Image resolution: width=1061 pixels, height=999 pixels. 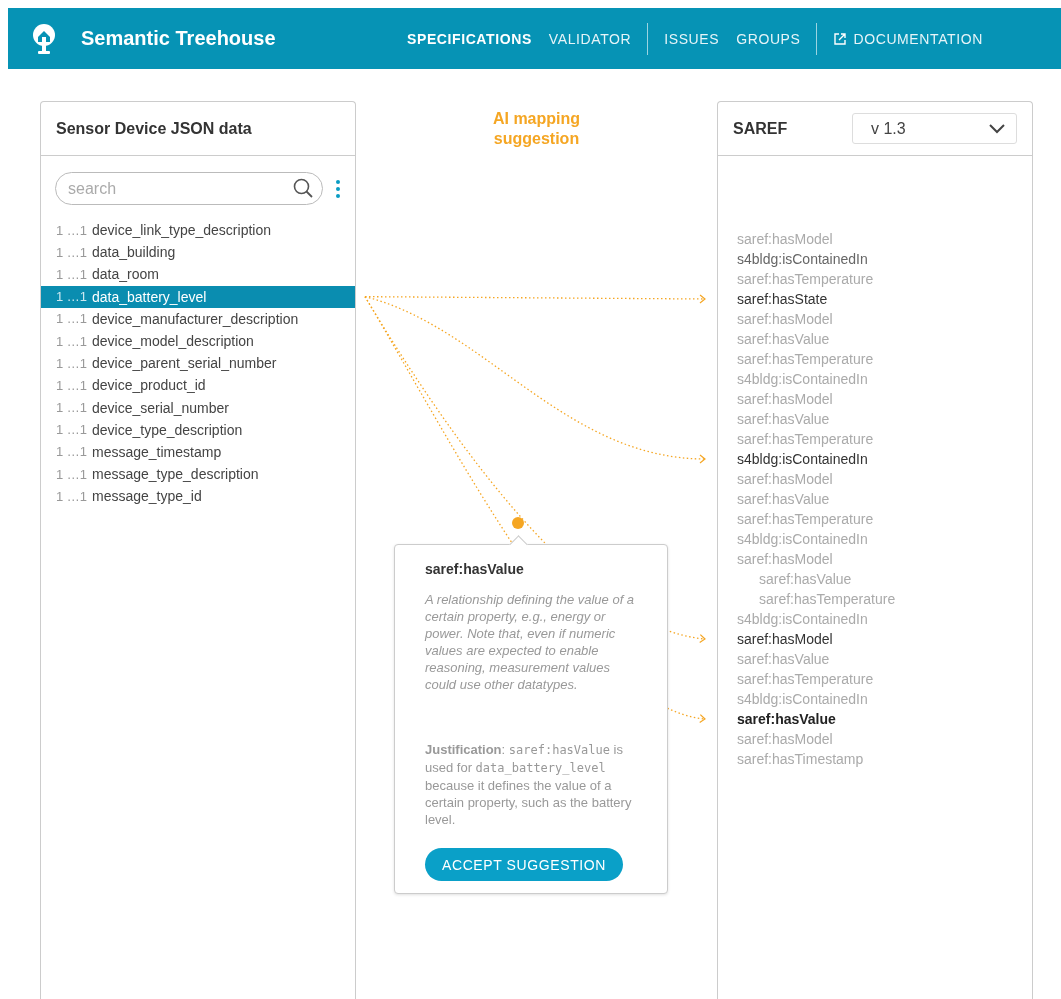 I want to click on field-row: 1 …1 device_product_id, so click(x=198, y=385).